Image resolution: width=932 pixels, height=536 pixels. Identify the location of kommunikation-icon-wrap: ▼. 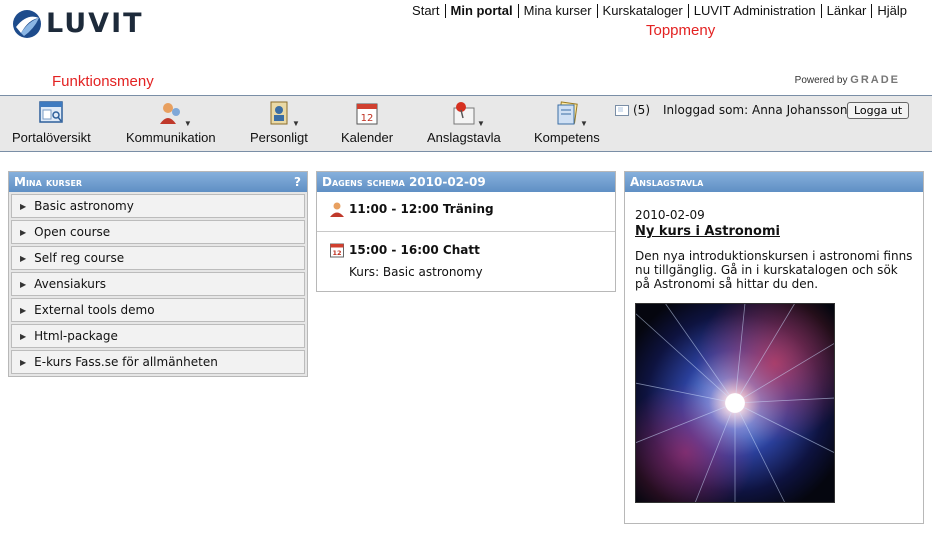
(175, 114).